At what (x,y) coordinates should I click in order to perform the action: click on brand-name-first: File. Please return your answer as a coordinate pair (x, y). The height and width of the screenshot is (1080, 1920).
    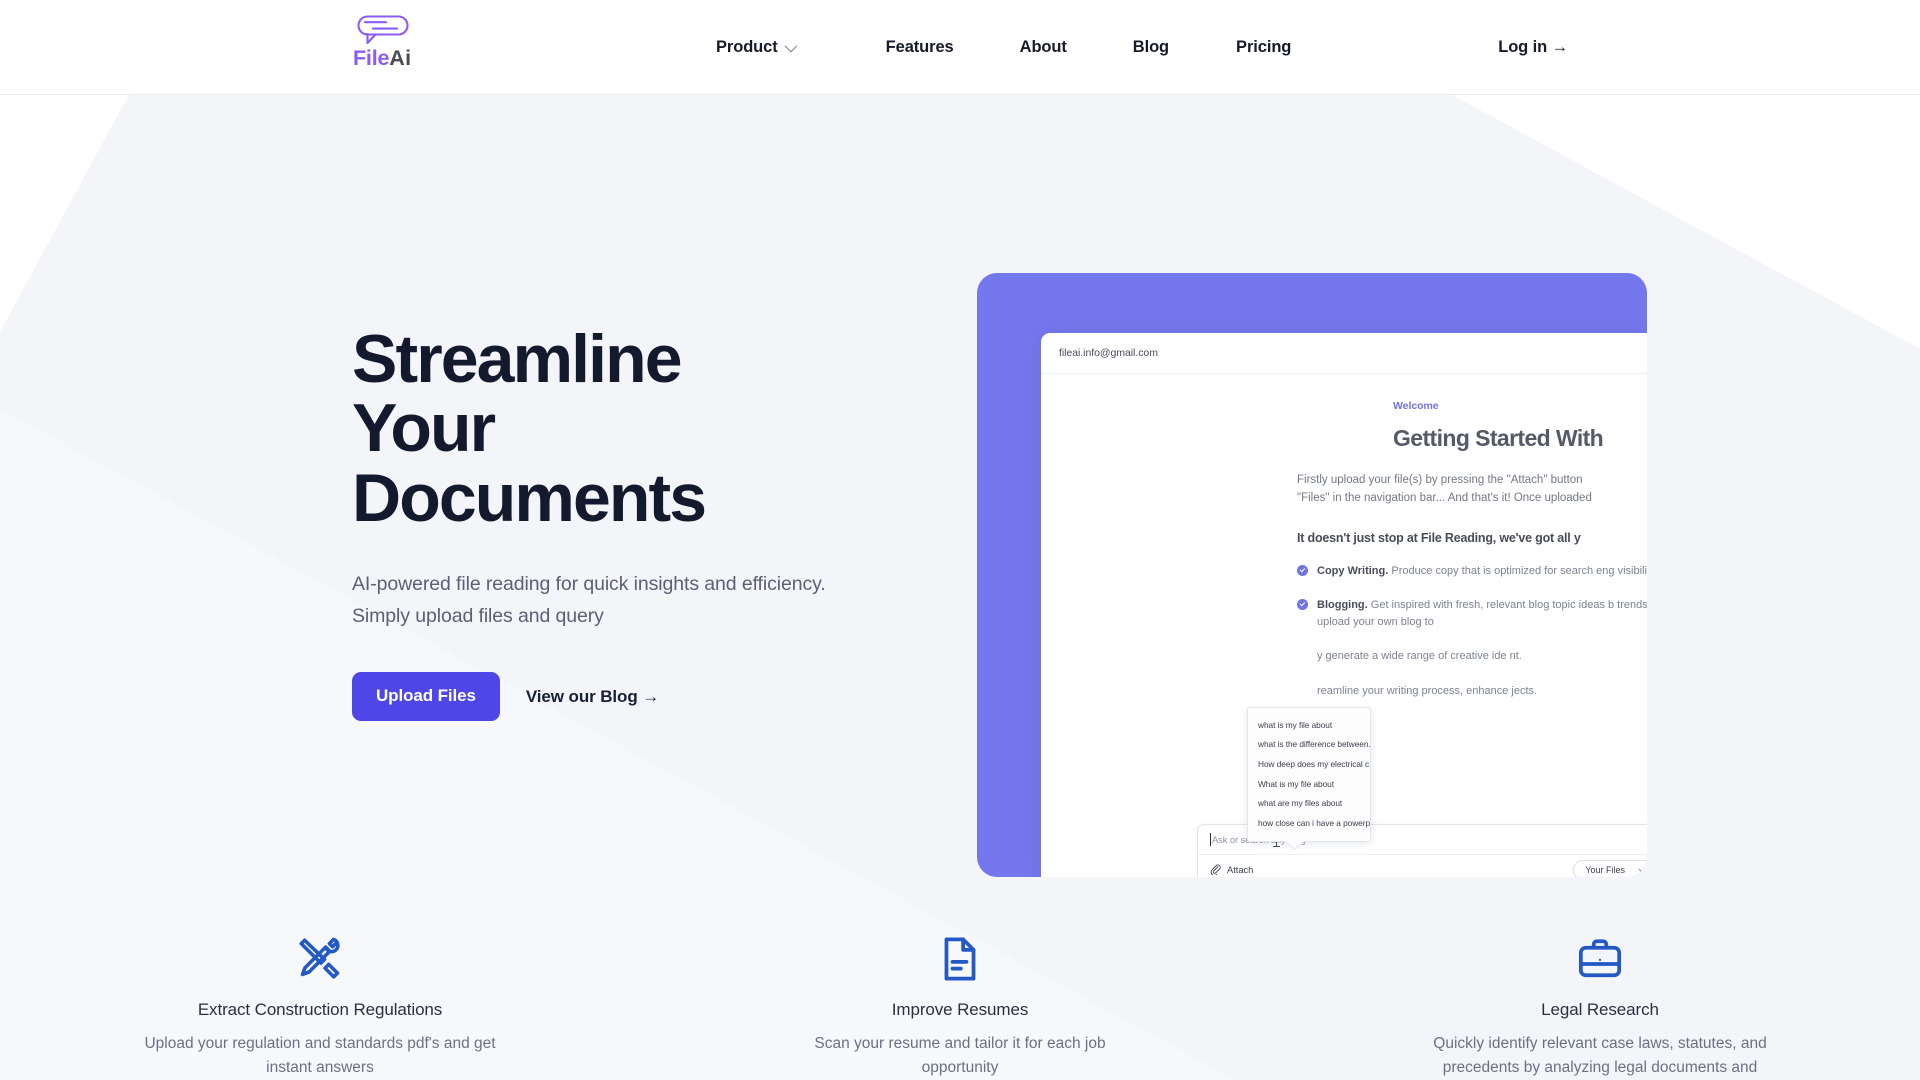
    Looking at the image, I should click on (371, 58).